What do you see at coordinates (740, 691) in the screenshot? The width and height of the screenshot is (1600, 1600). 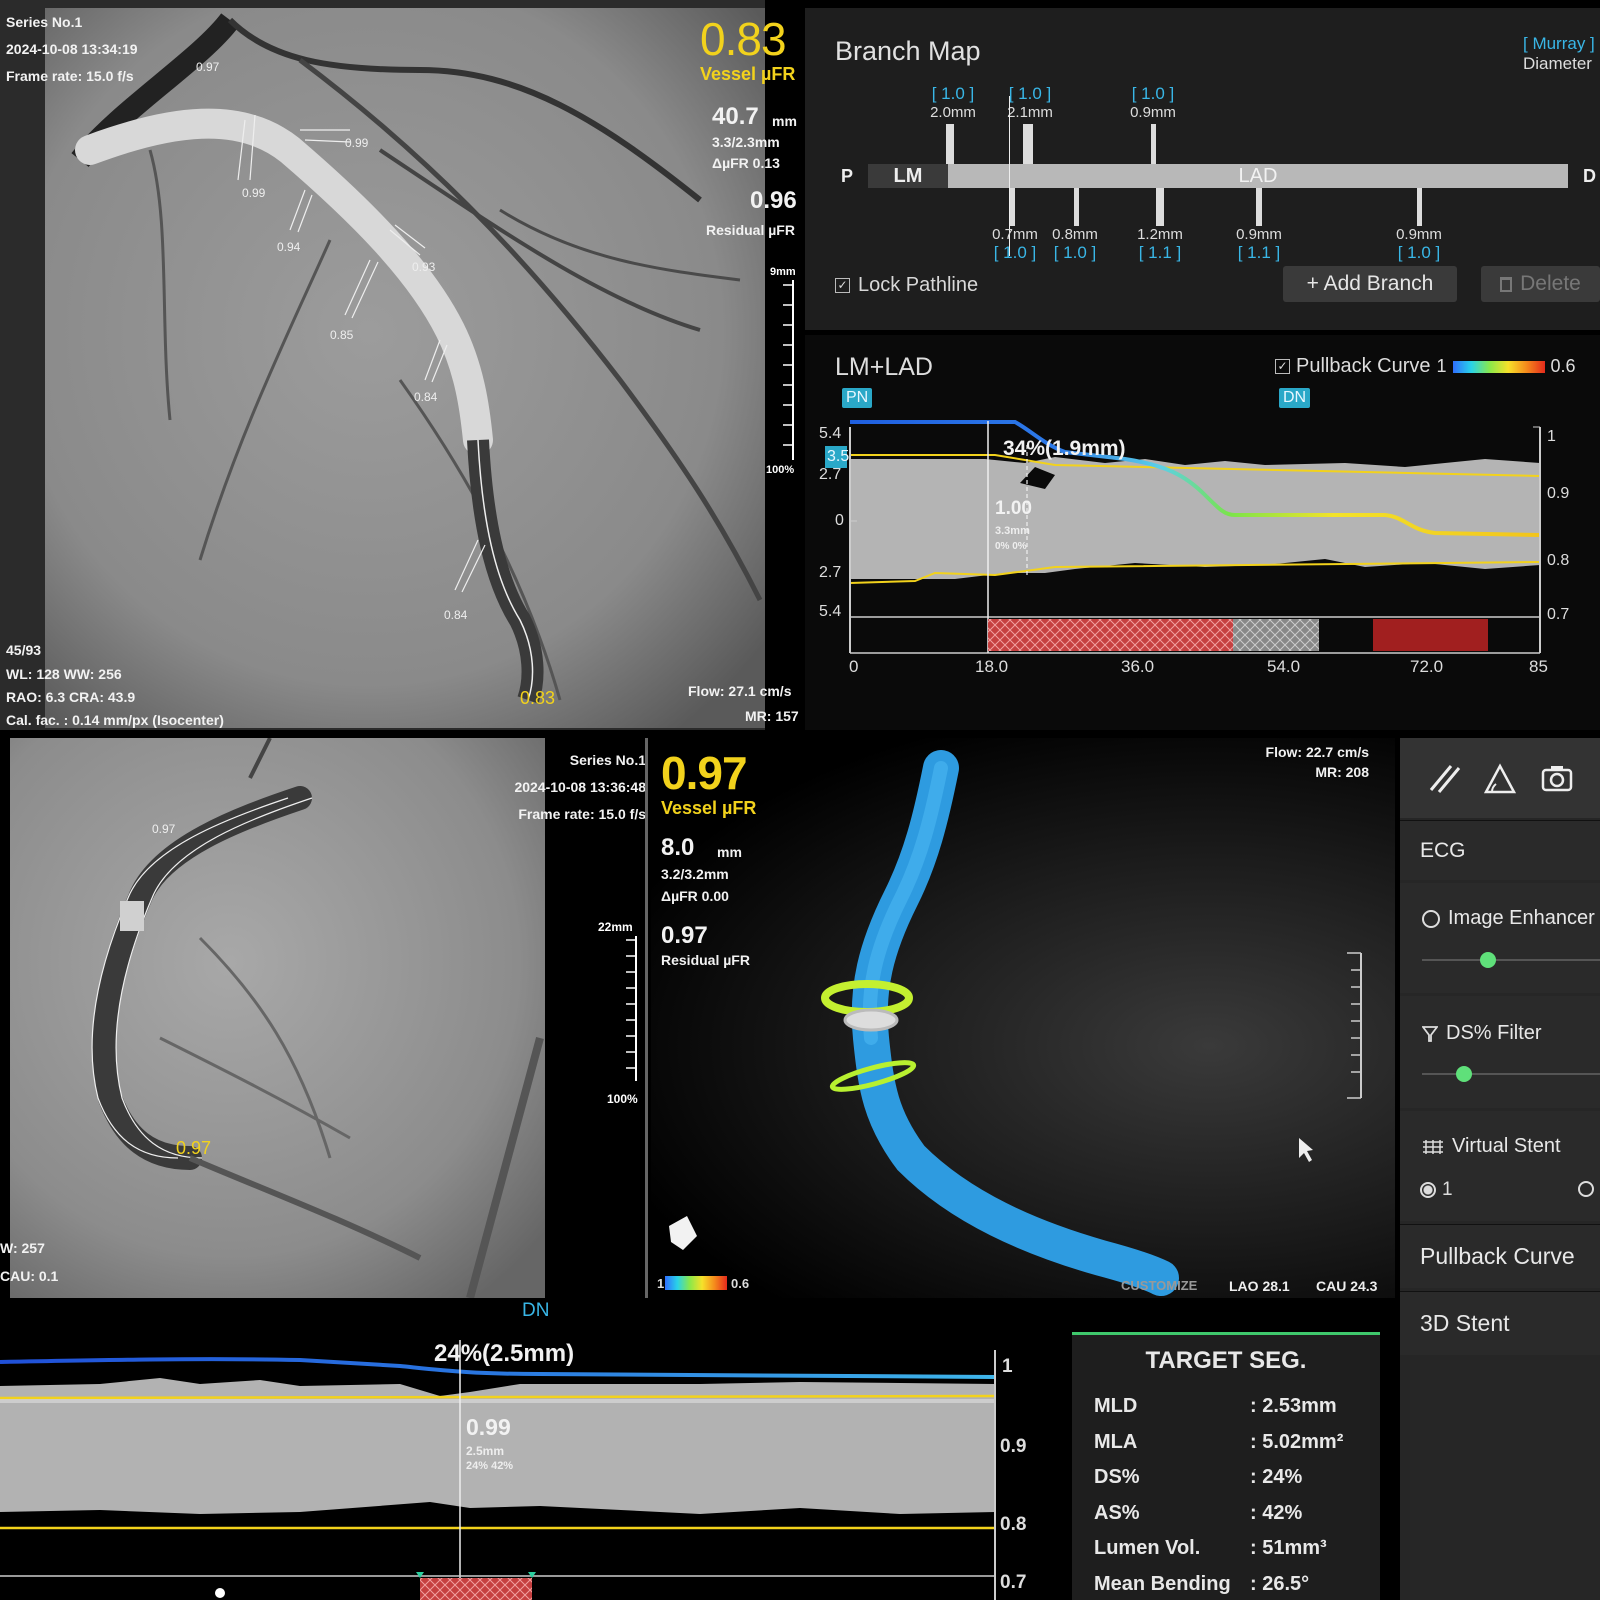 I see `flow: Flow: 27.1 cm/s` at bounding box center [740, 691].